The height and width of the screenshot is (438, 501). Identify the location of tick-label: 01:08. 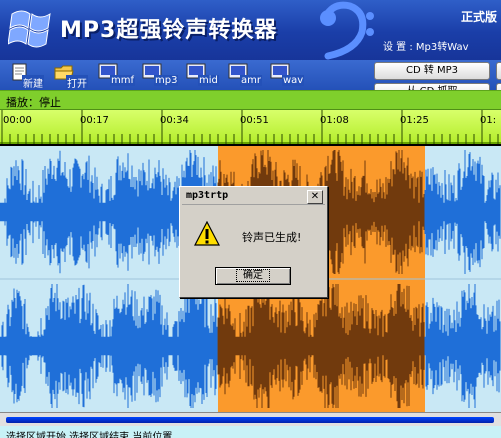
(334, 120).